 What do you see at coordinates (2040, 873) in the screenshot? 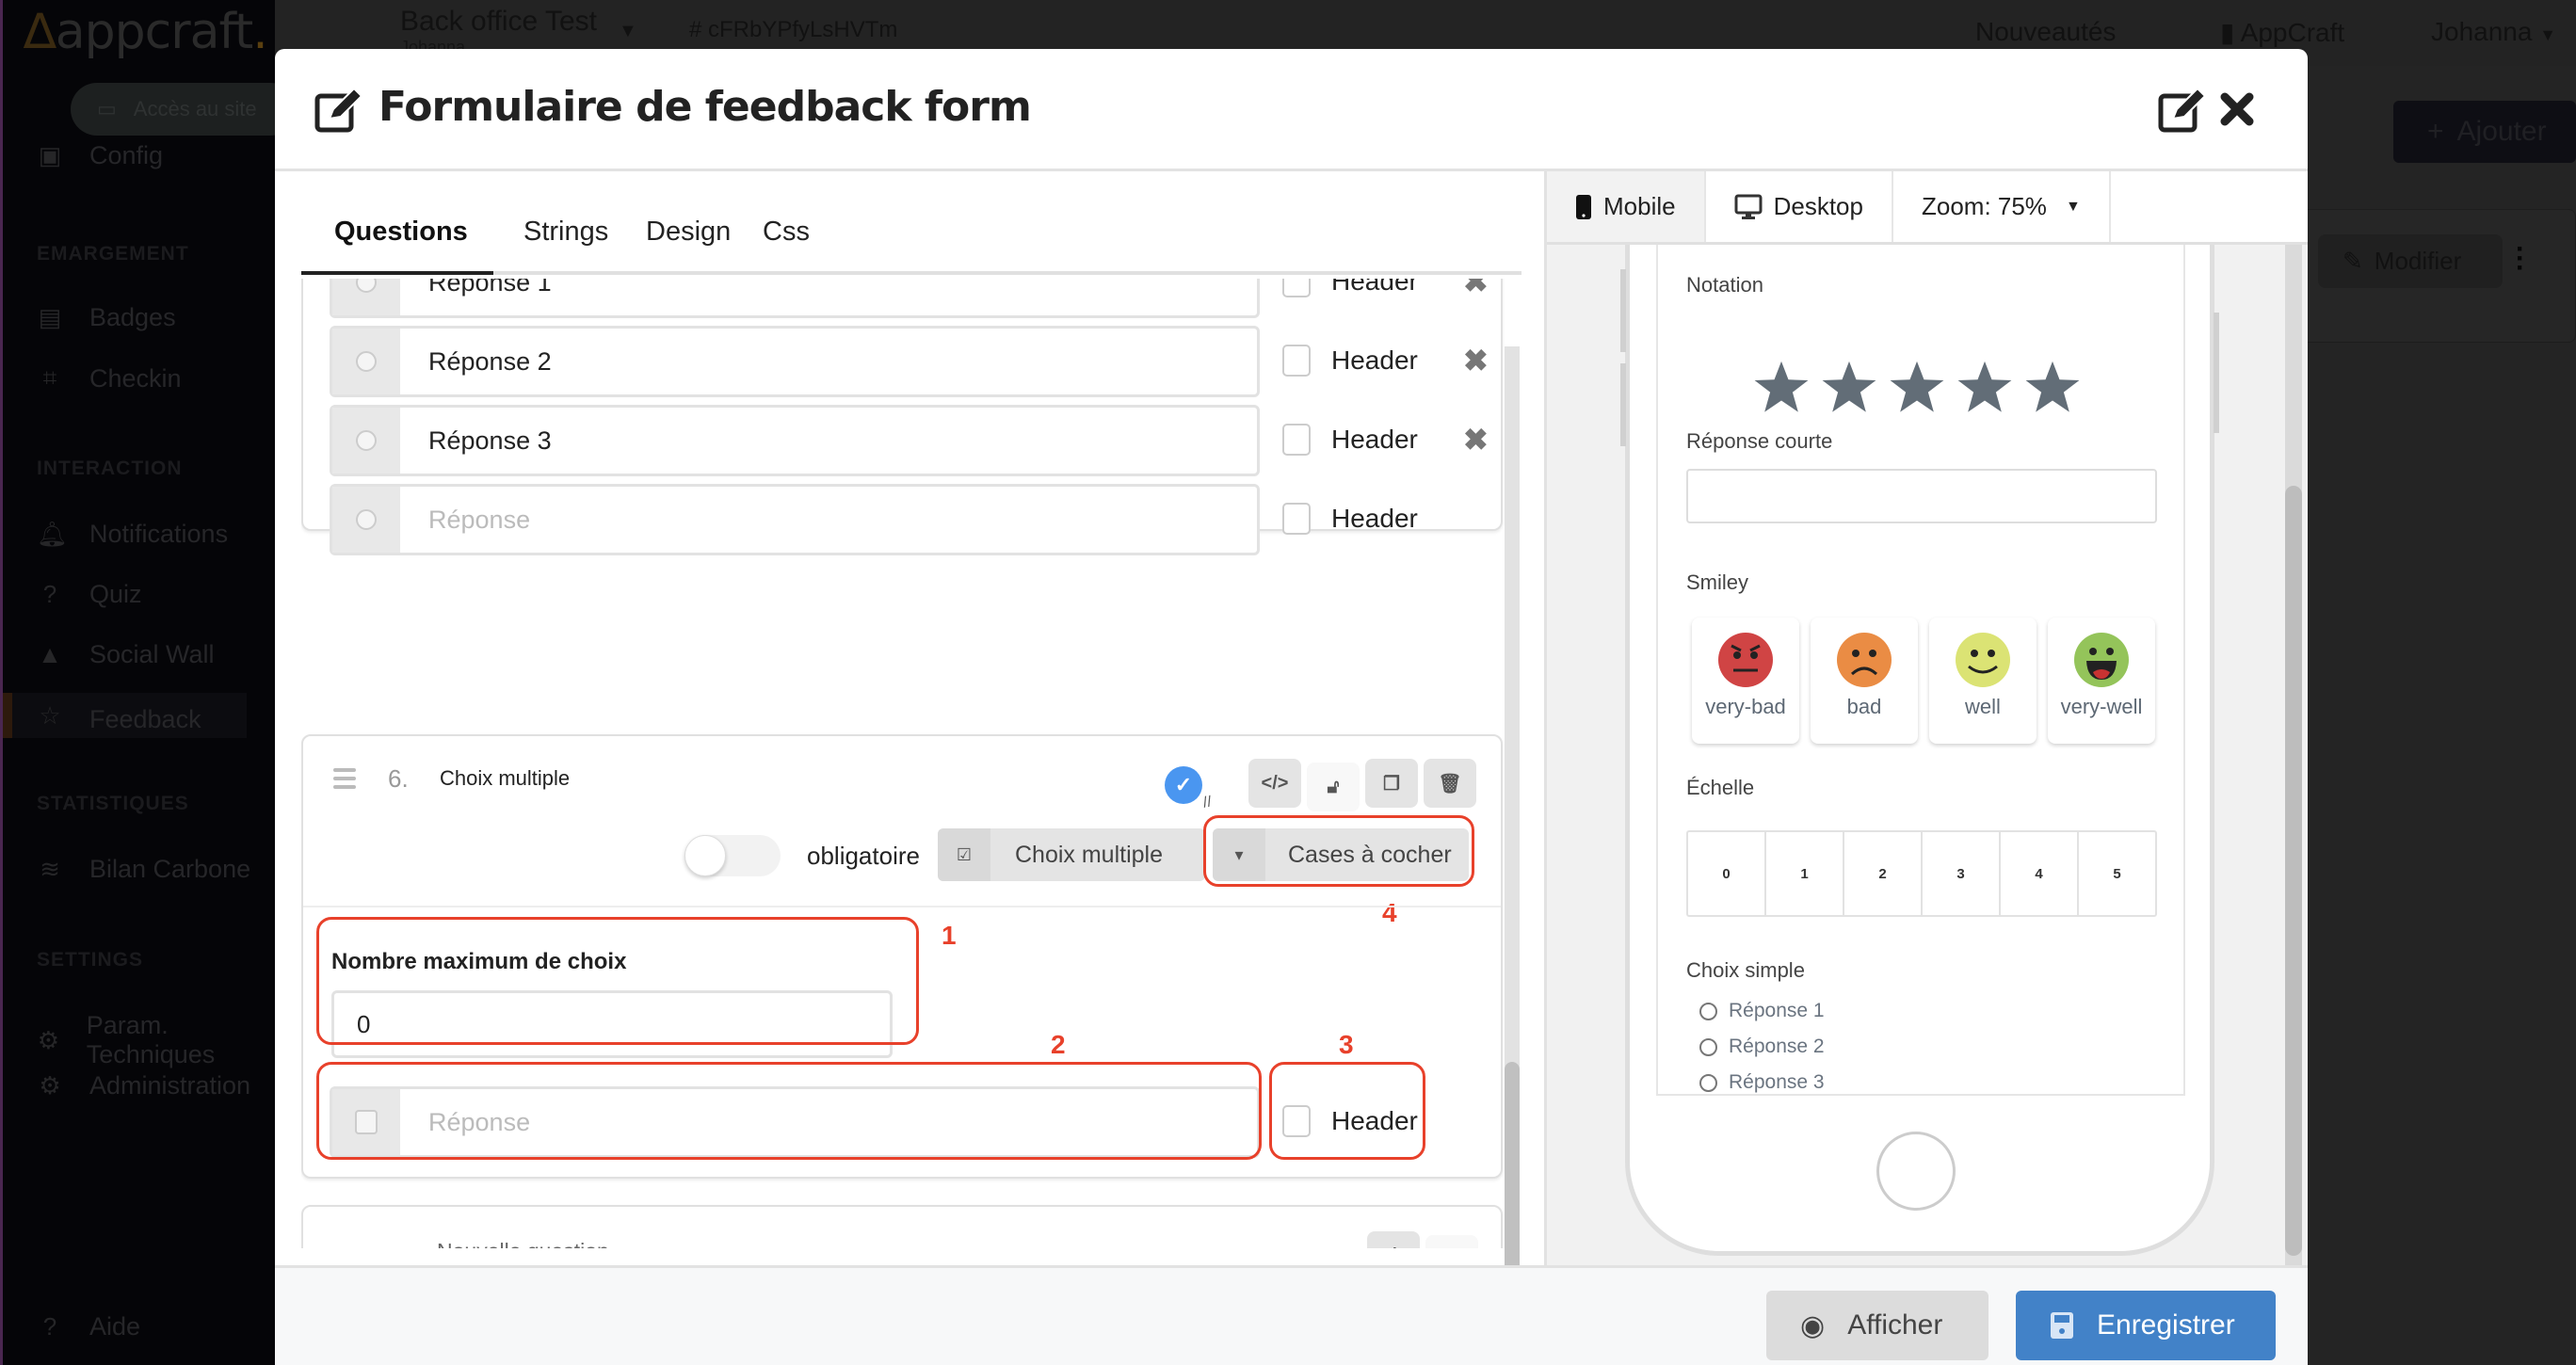
I see `scale-option: 4` at bounding box center [2040, 873].